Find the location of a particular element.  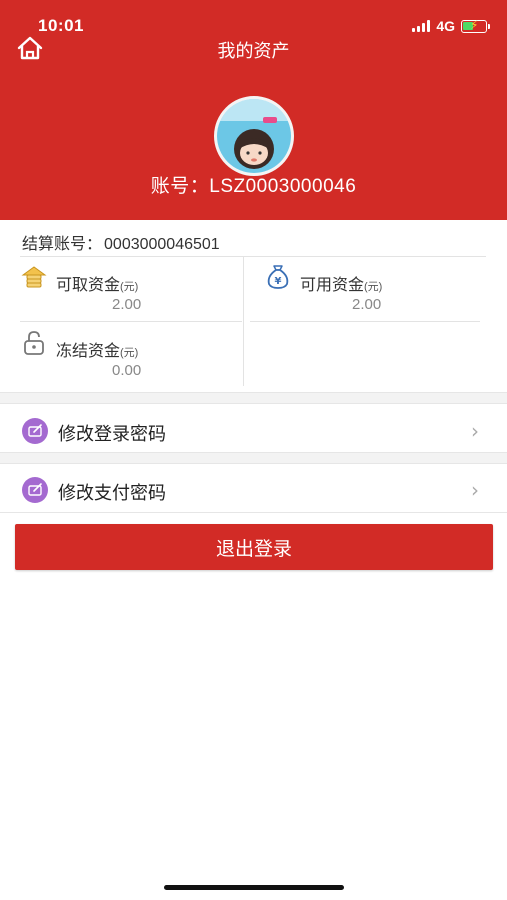

avatar is located at coordinates (254, 136).